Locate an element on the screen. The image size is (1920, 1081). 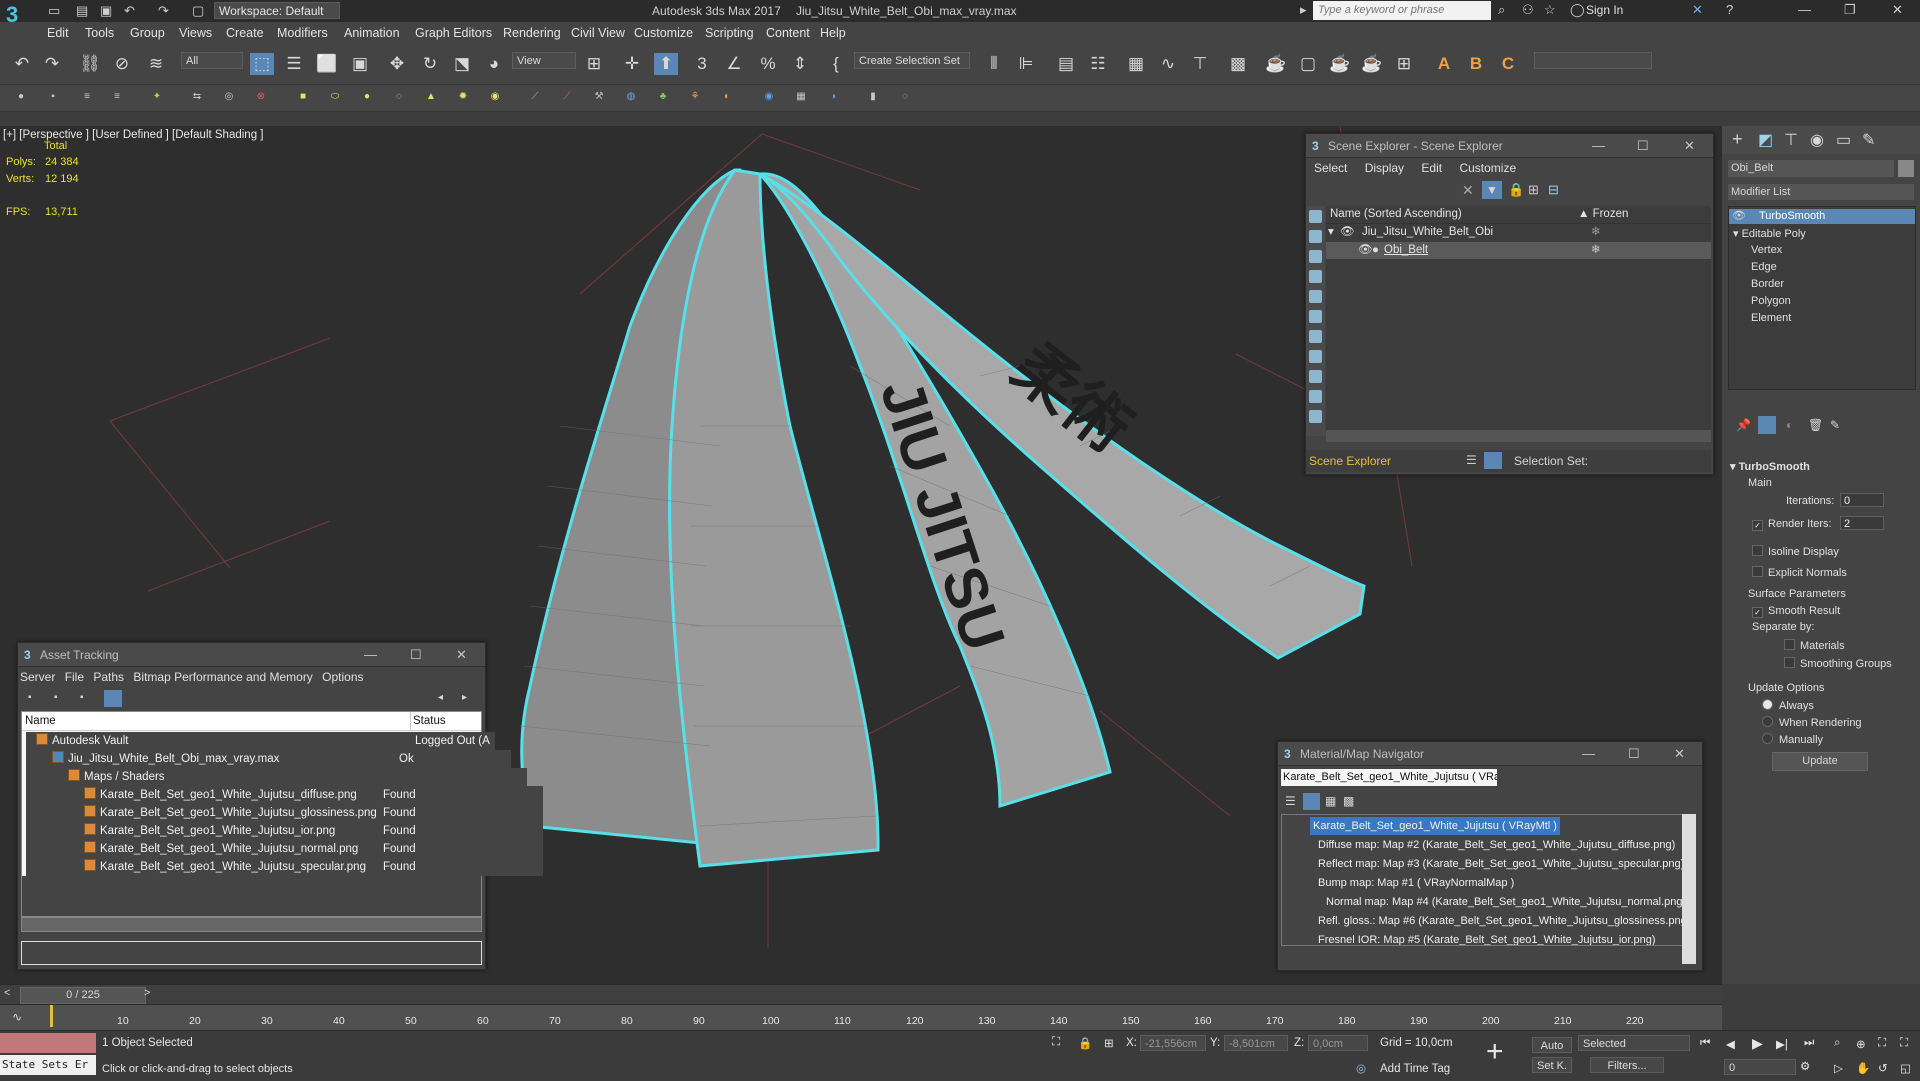
stack-subitem-edge: Edge is located at coordinates (1764, 267).